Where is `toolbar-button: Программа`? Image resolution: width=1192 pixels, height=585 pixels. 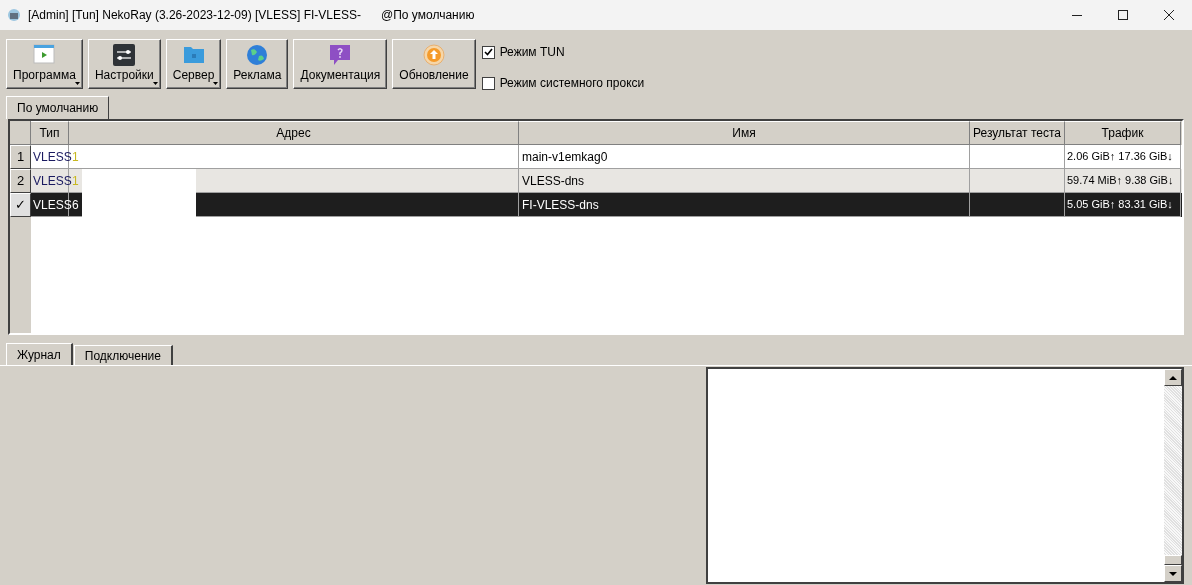
toolbar-button: Программа is located at coordinates (44, 64).